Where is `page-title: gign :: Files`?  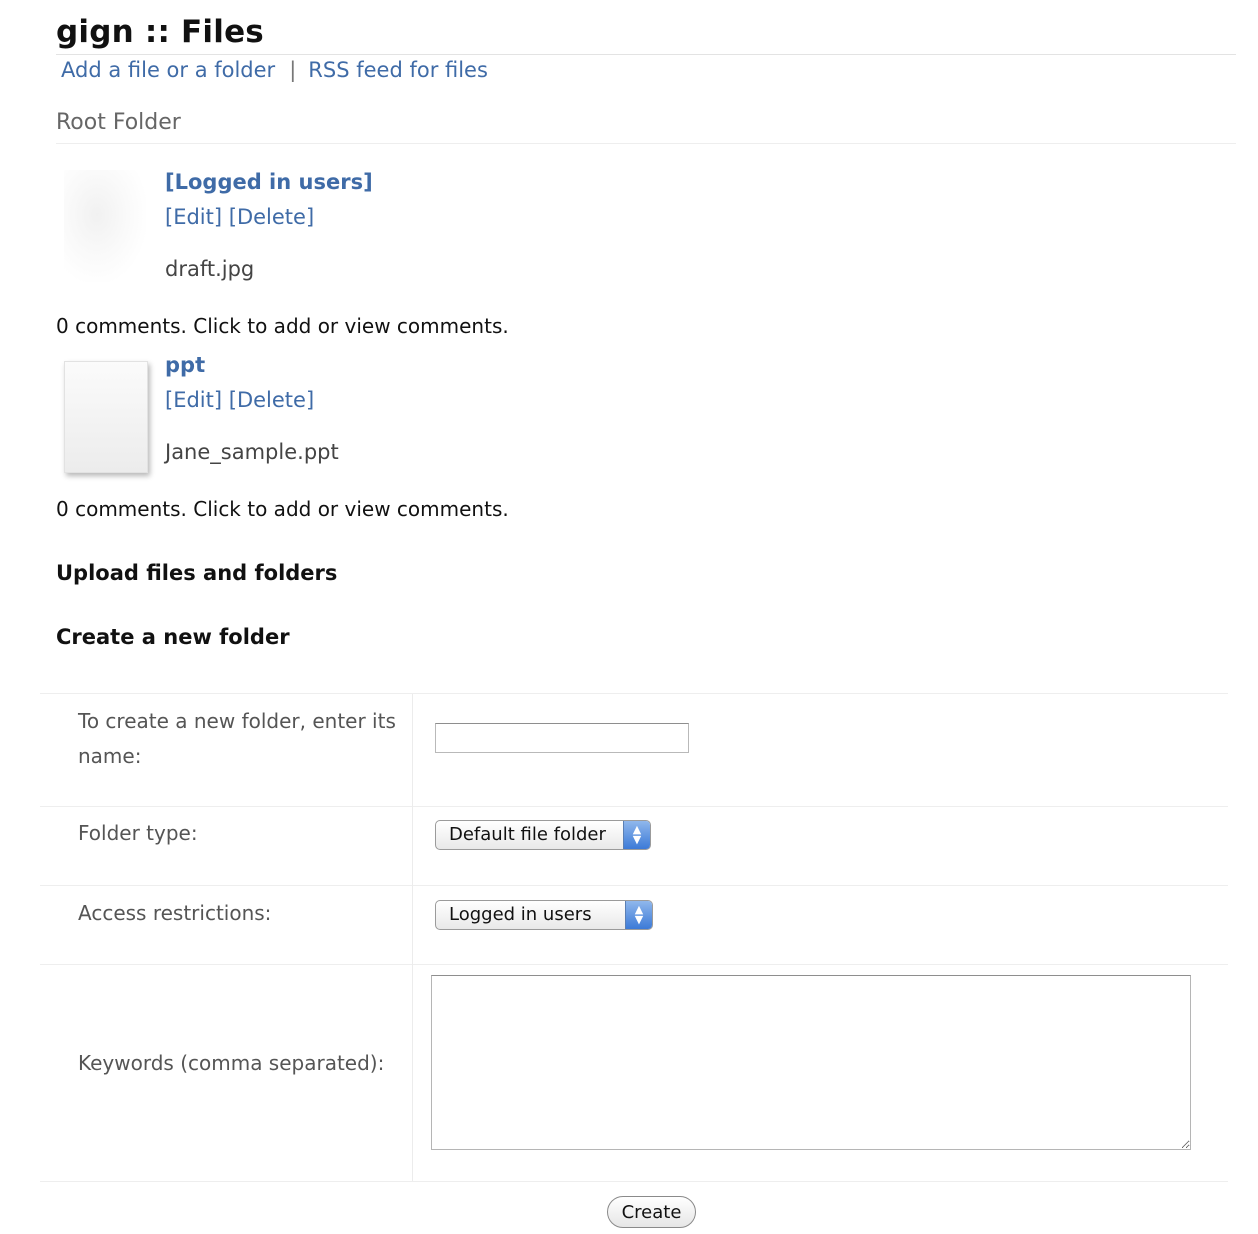 page-title: gign :: Files is located at coordinates (160, 32).